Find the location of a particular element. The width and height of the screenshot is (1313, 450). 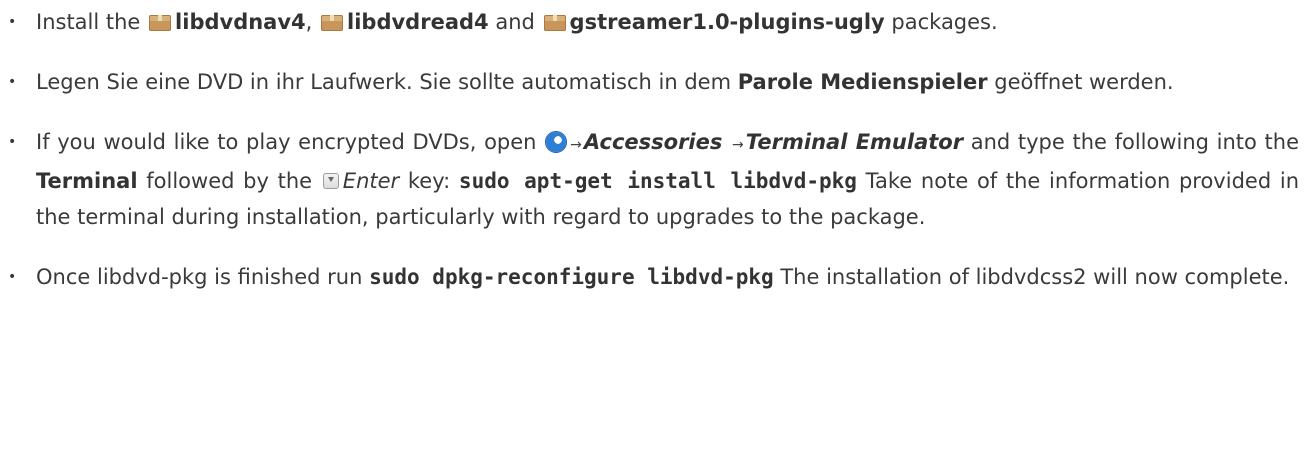

encrypted-mid-text: and type the following into the is located at coordinates (1135, 142).